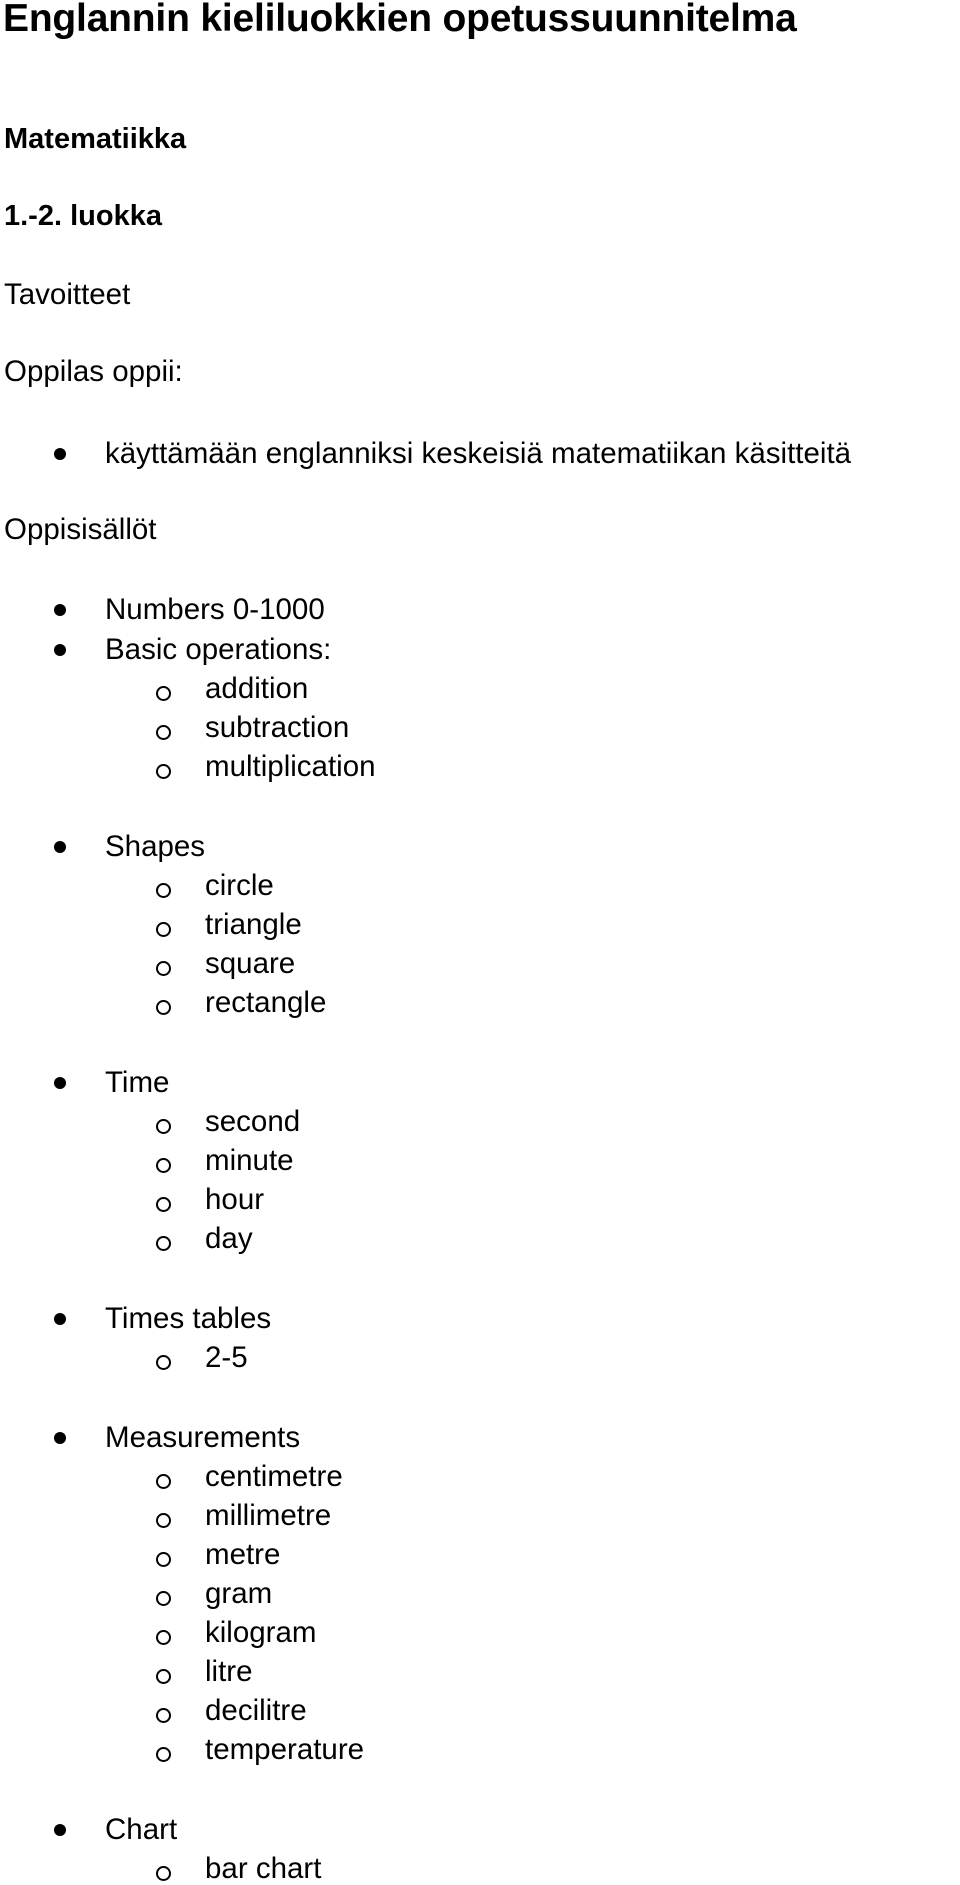 The height and width of the screenshot is (1885, 960). What do you see at coordinates (285, 1749) in the screenshot?
I see `content-subitem-label: temperature` at bounding box center [285, 1749].